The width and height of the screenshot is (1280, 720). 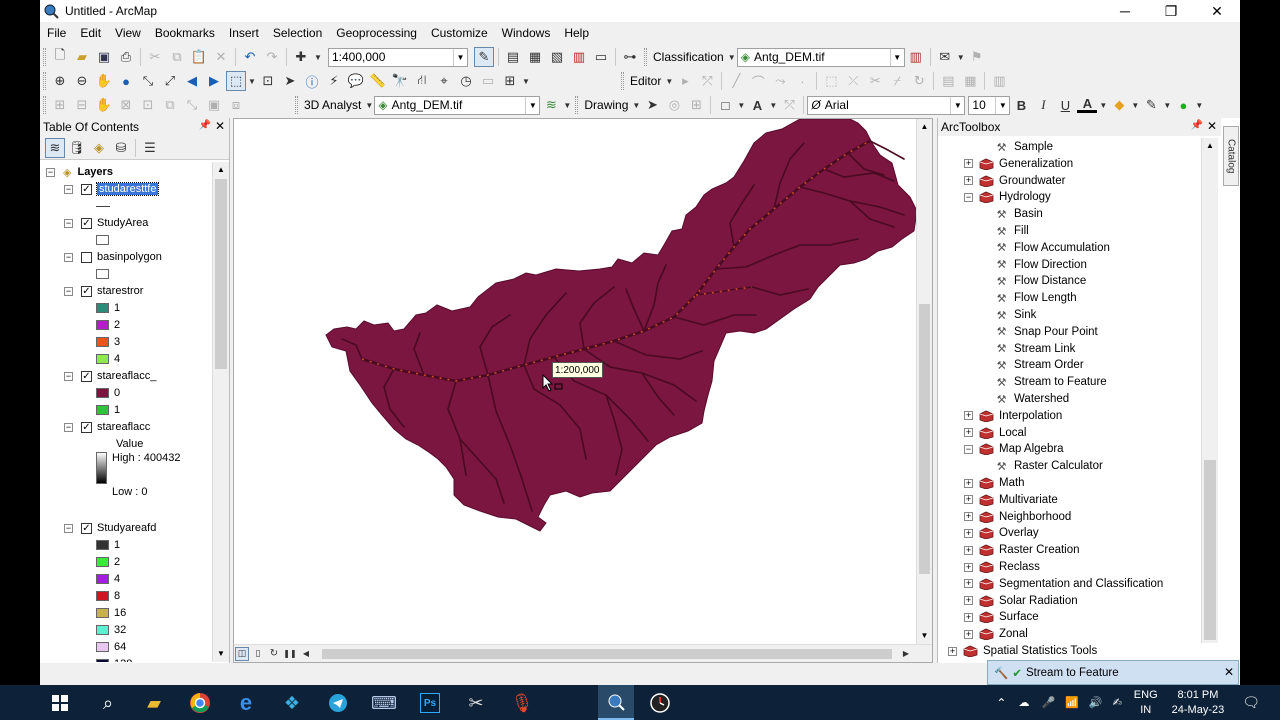 I want to click on python-window-icon: ▭, so click(x=601, y=57).